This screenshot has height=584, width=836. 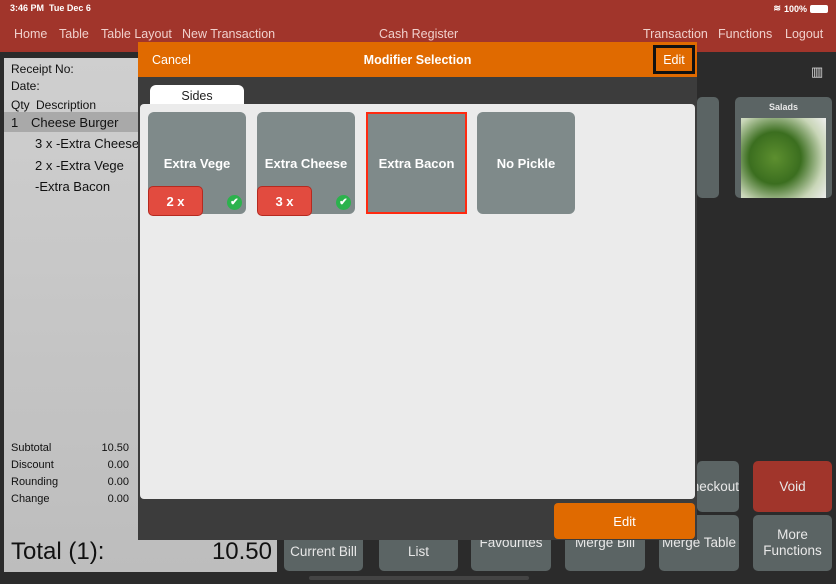 I want to click on modifier-no-pickle: No Pickle, so click(x=526, y=163).